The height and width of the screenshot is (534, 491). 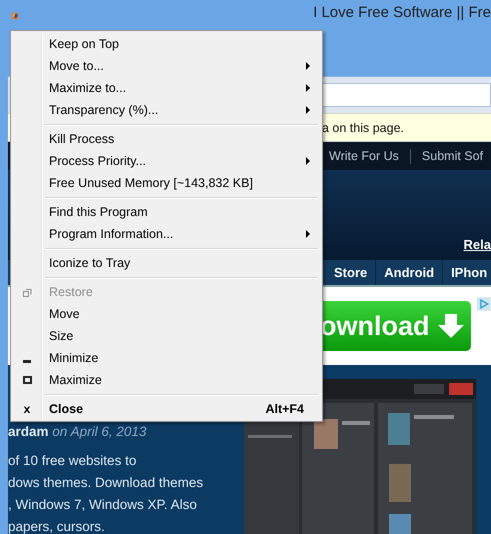 I want to click on menu-item: Close Alt+F4, so click(x=182, y=409).